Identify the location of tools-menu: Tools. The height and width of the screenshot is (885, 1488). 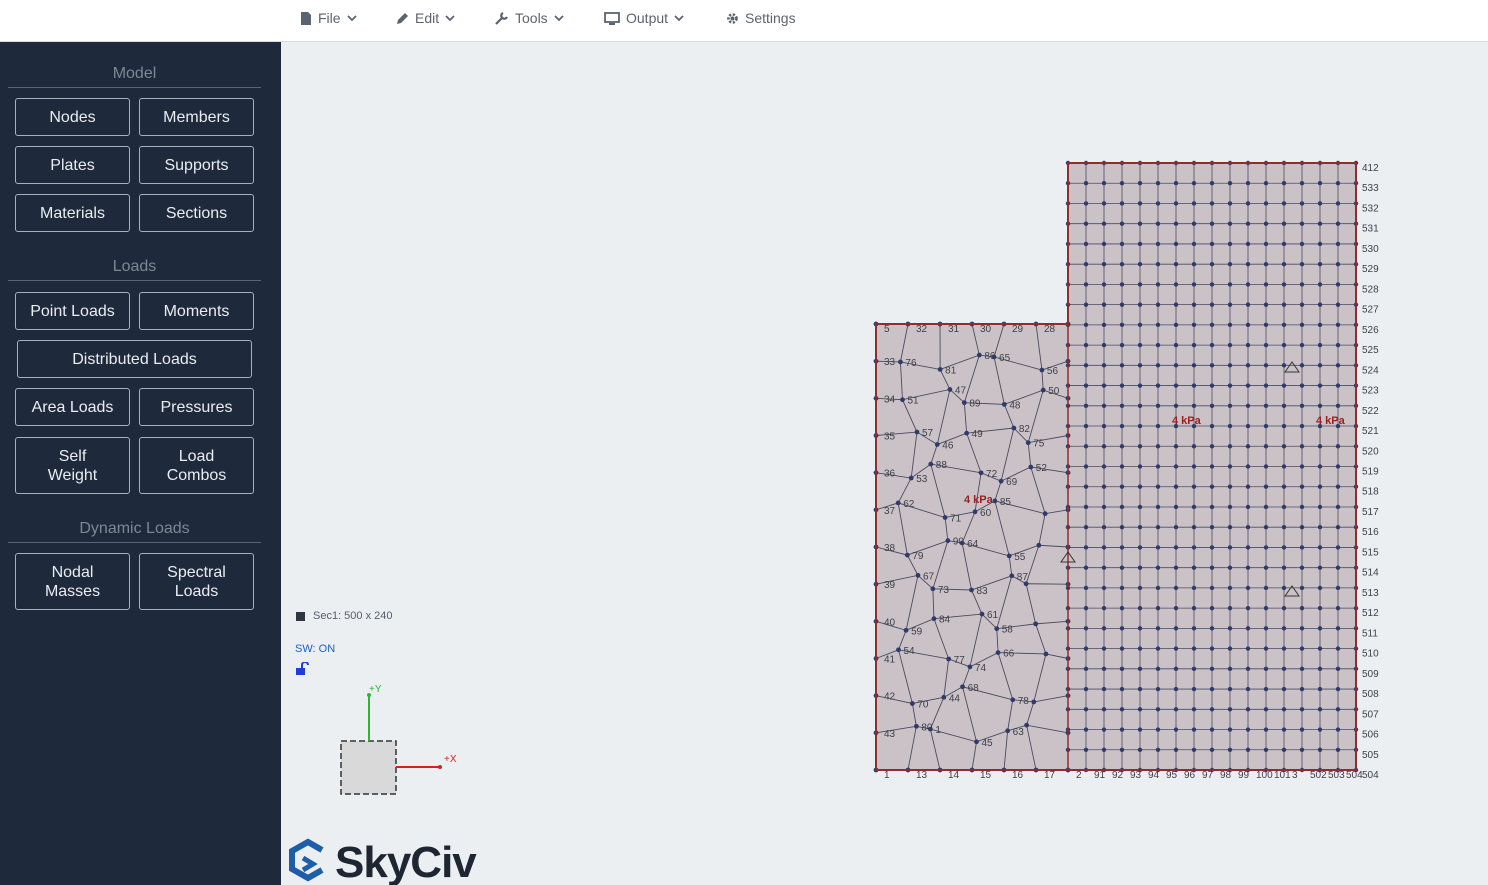
(529, 18).